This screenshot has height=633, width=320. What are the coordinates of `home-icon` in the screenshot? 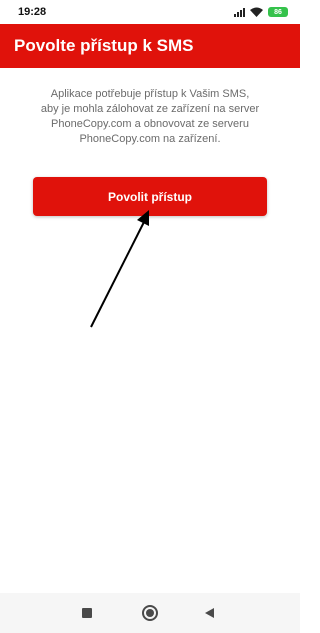 It's located at (150, 613).